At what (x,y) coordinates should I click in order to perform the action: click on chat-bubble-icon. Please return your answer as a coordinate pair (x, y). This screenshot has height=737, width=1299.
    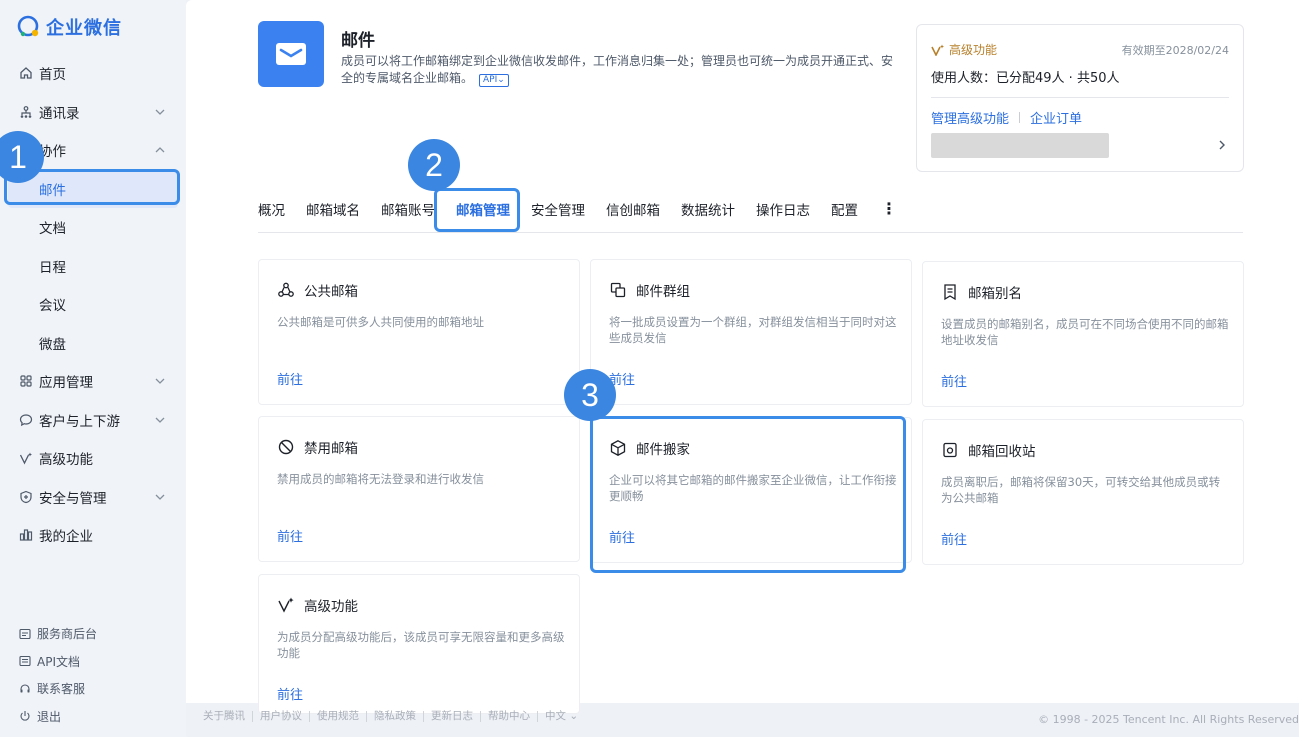
    Looking at the image, I should click on (26, 420).